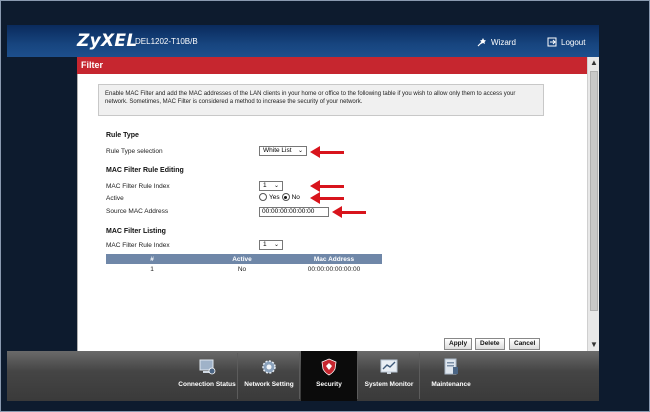 This screenshot has width=650, height=412. Describe the element at coordinates (503, 42) in the screenshot. I see `wizard-label: Wizard` at that location.